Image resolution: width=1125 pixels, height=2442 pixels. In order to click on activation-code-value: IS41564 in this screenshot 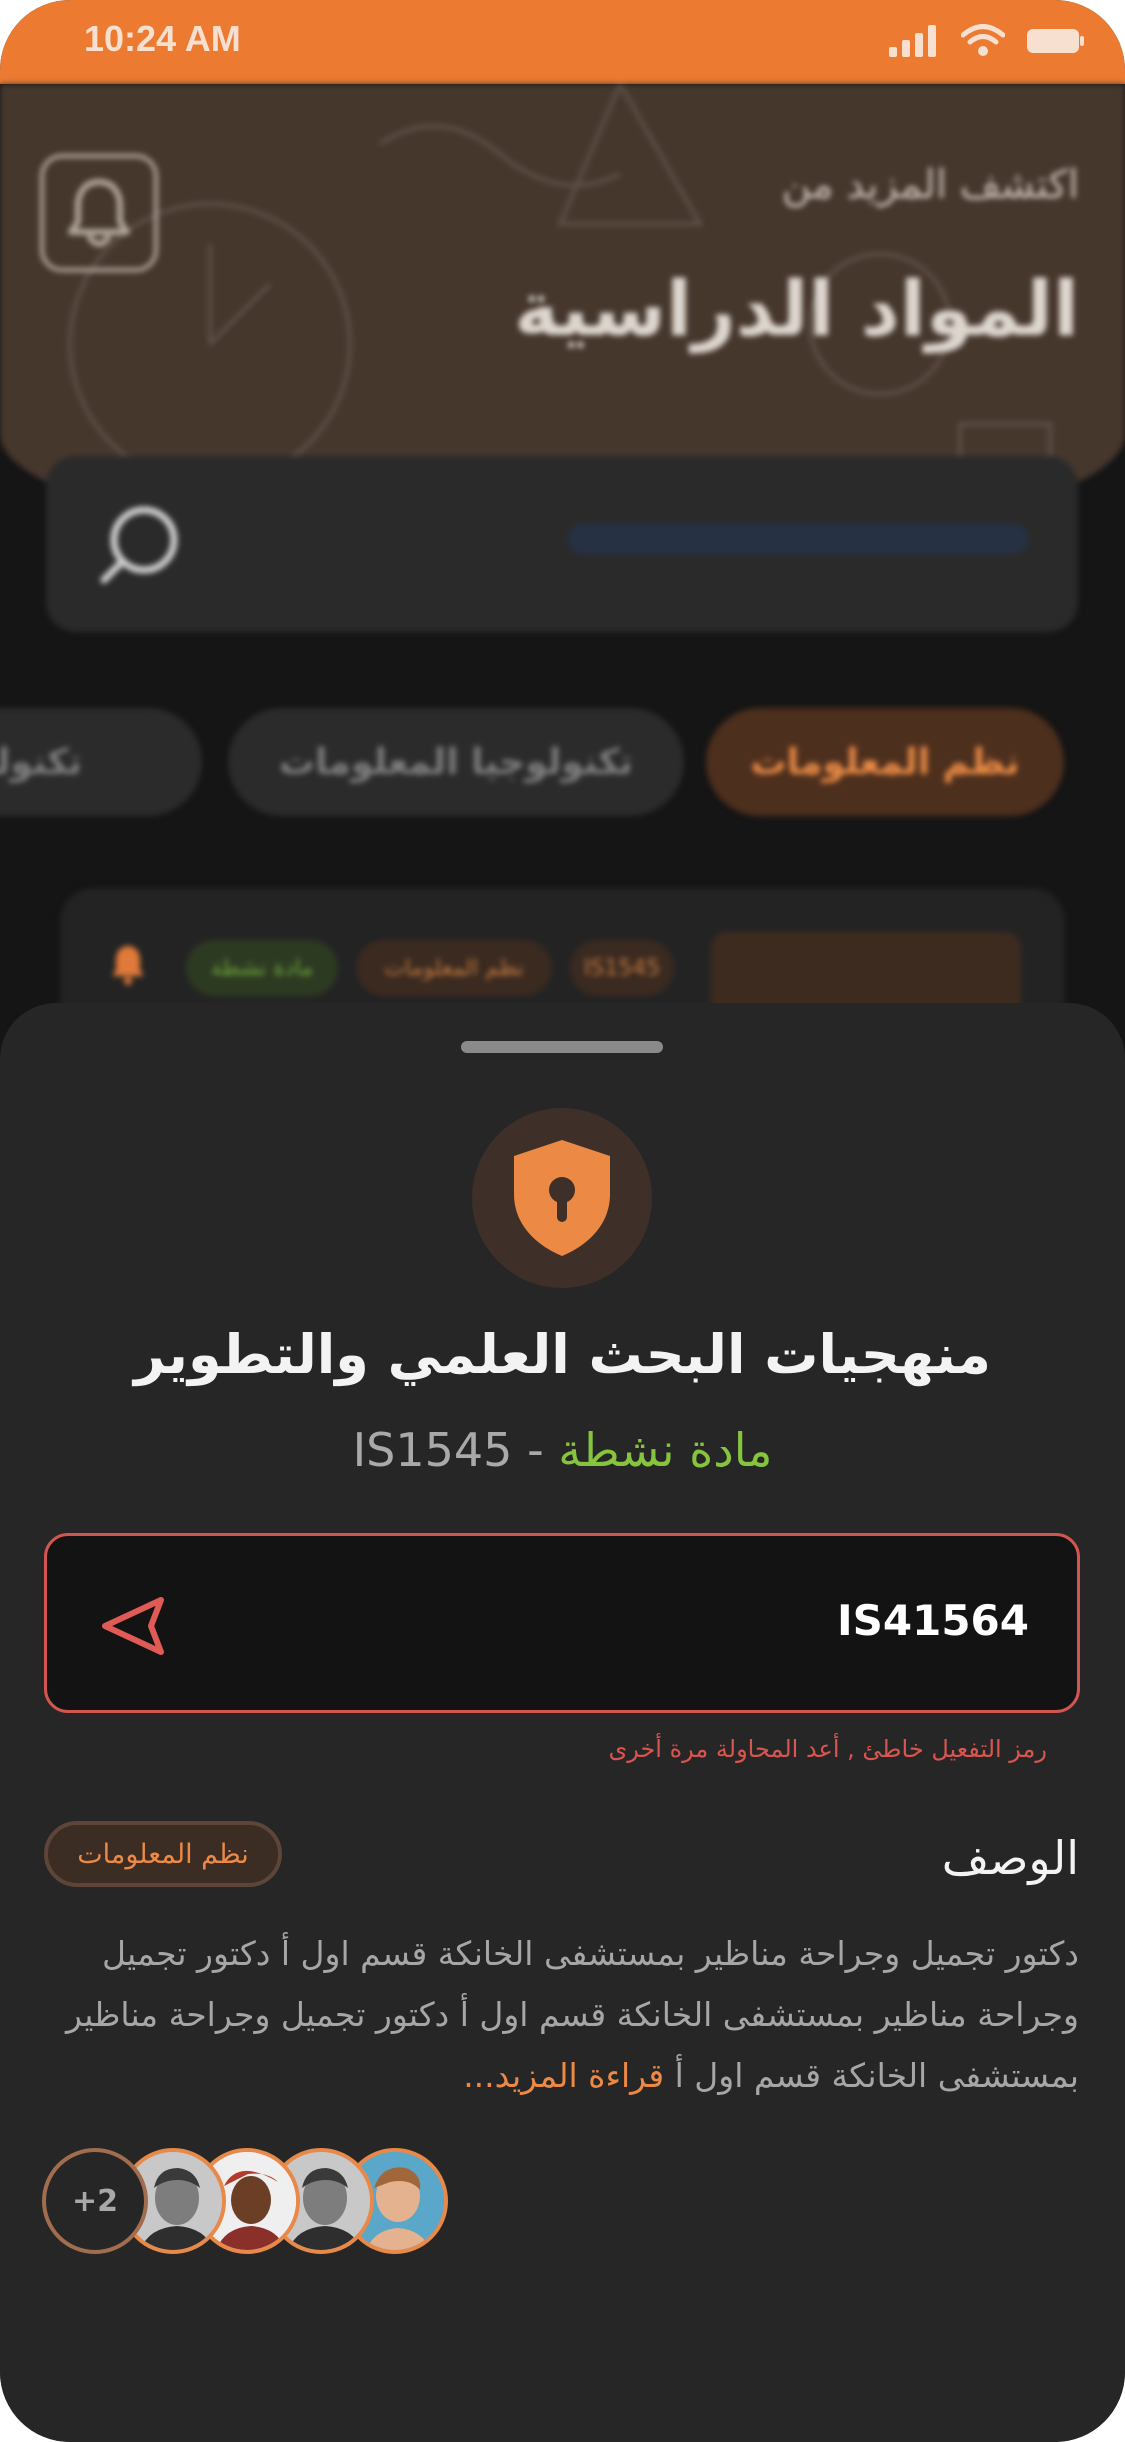, I will do `click(933, 1620)`.